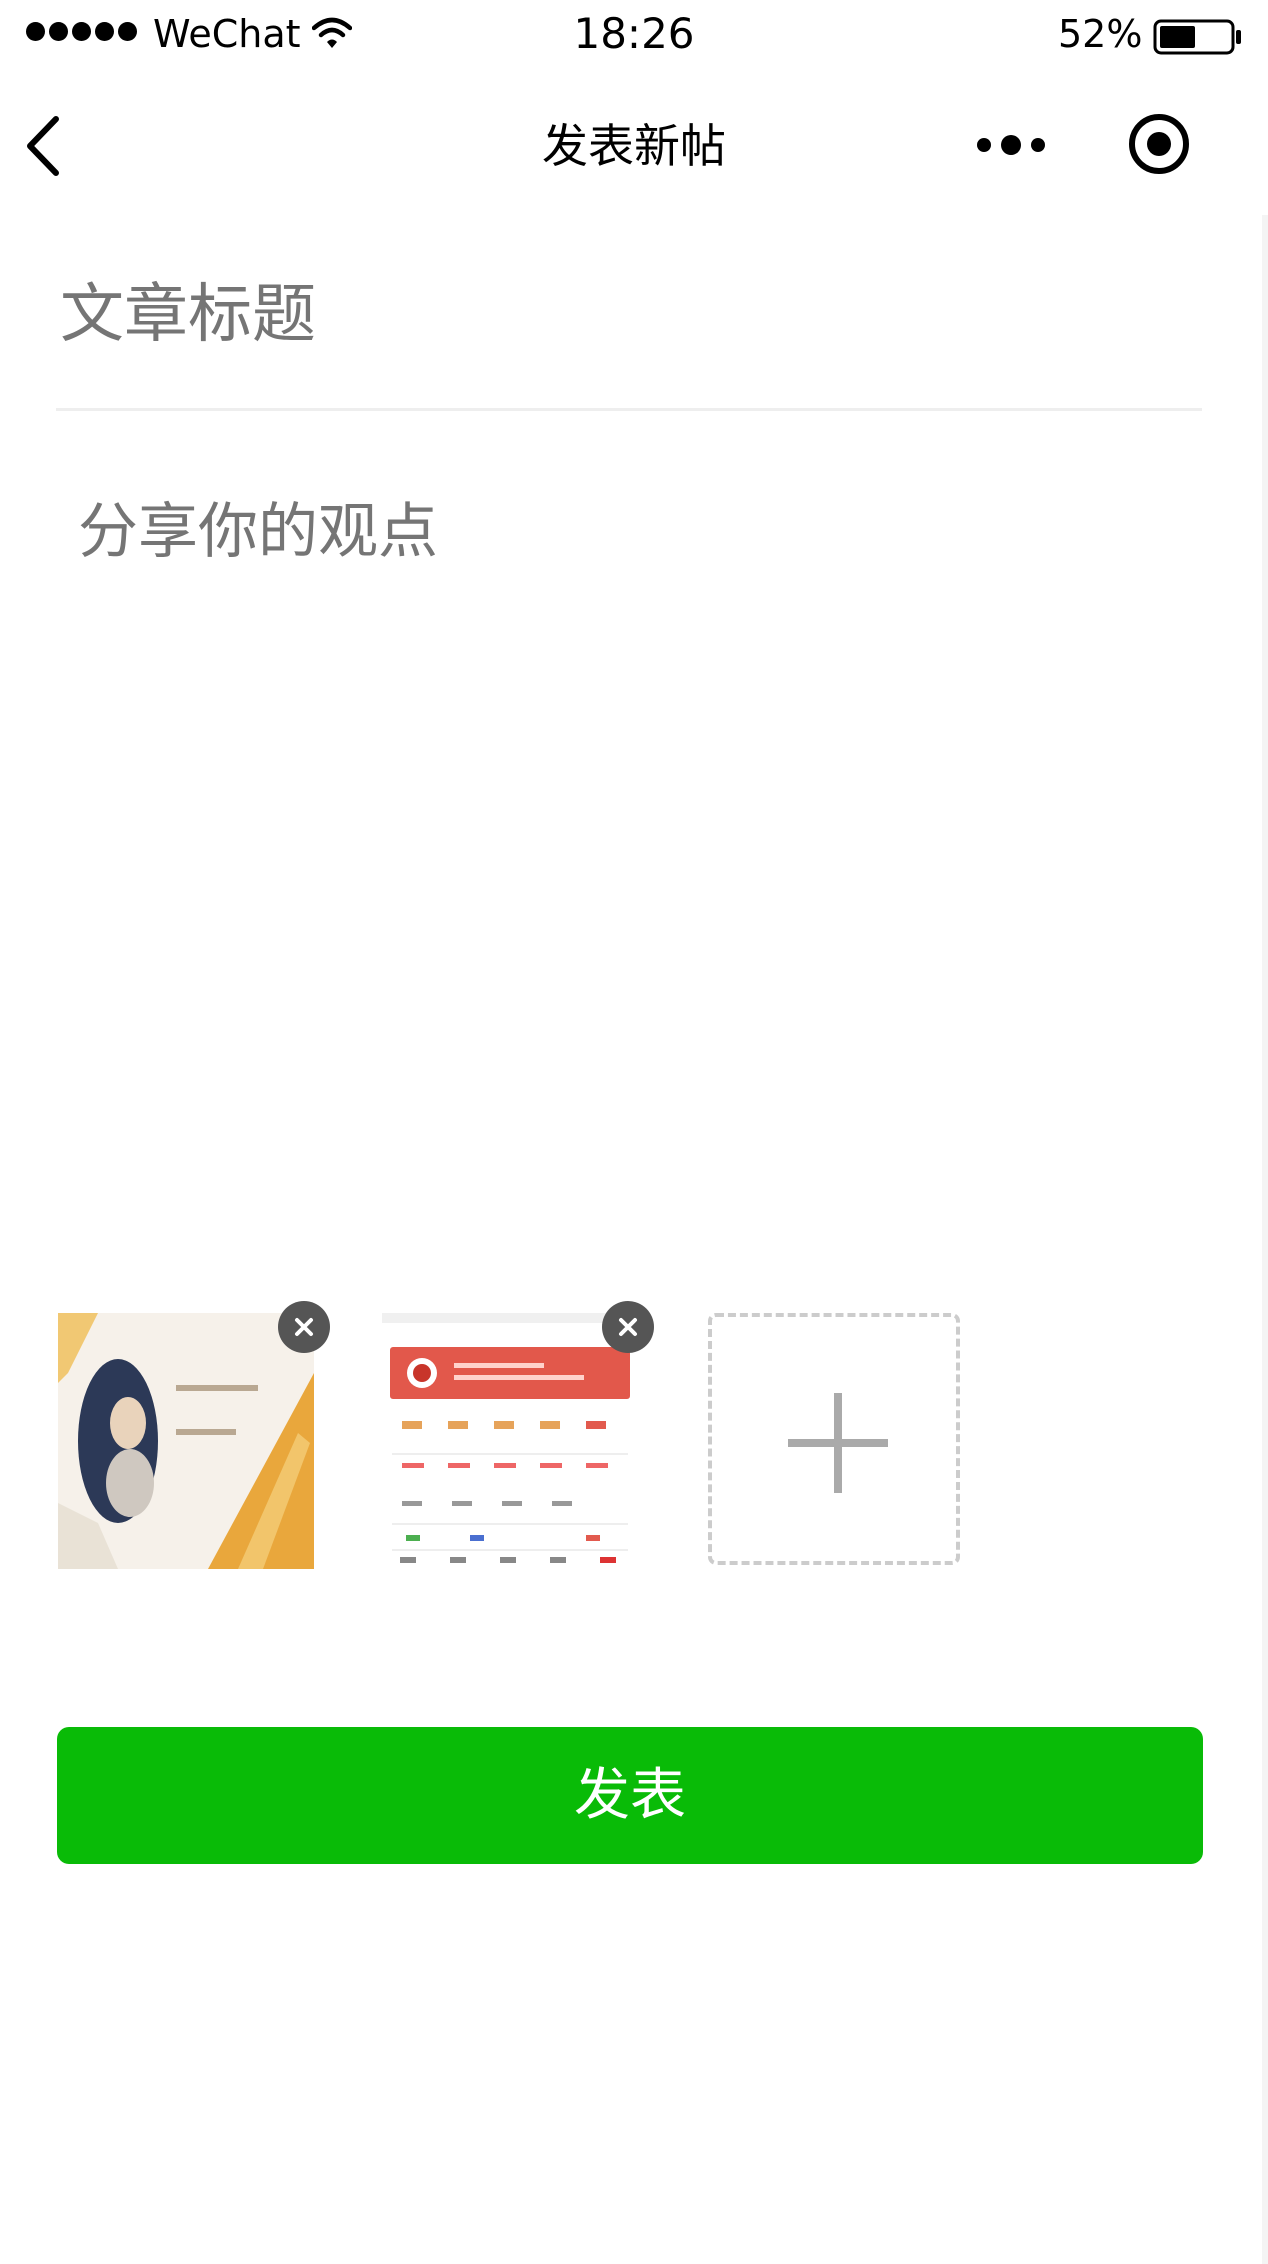 This screenshot has height=2264, width=1268. Describe the element at coordinates (838, 1443) in the screenshot. I see `plus-icon` at that location.